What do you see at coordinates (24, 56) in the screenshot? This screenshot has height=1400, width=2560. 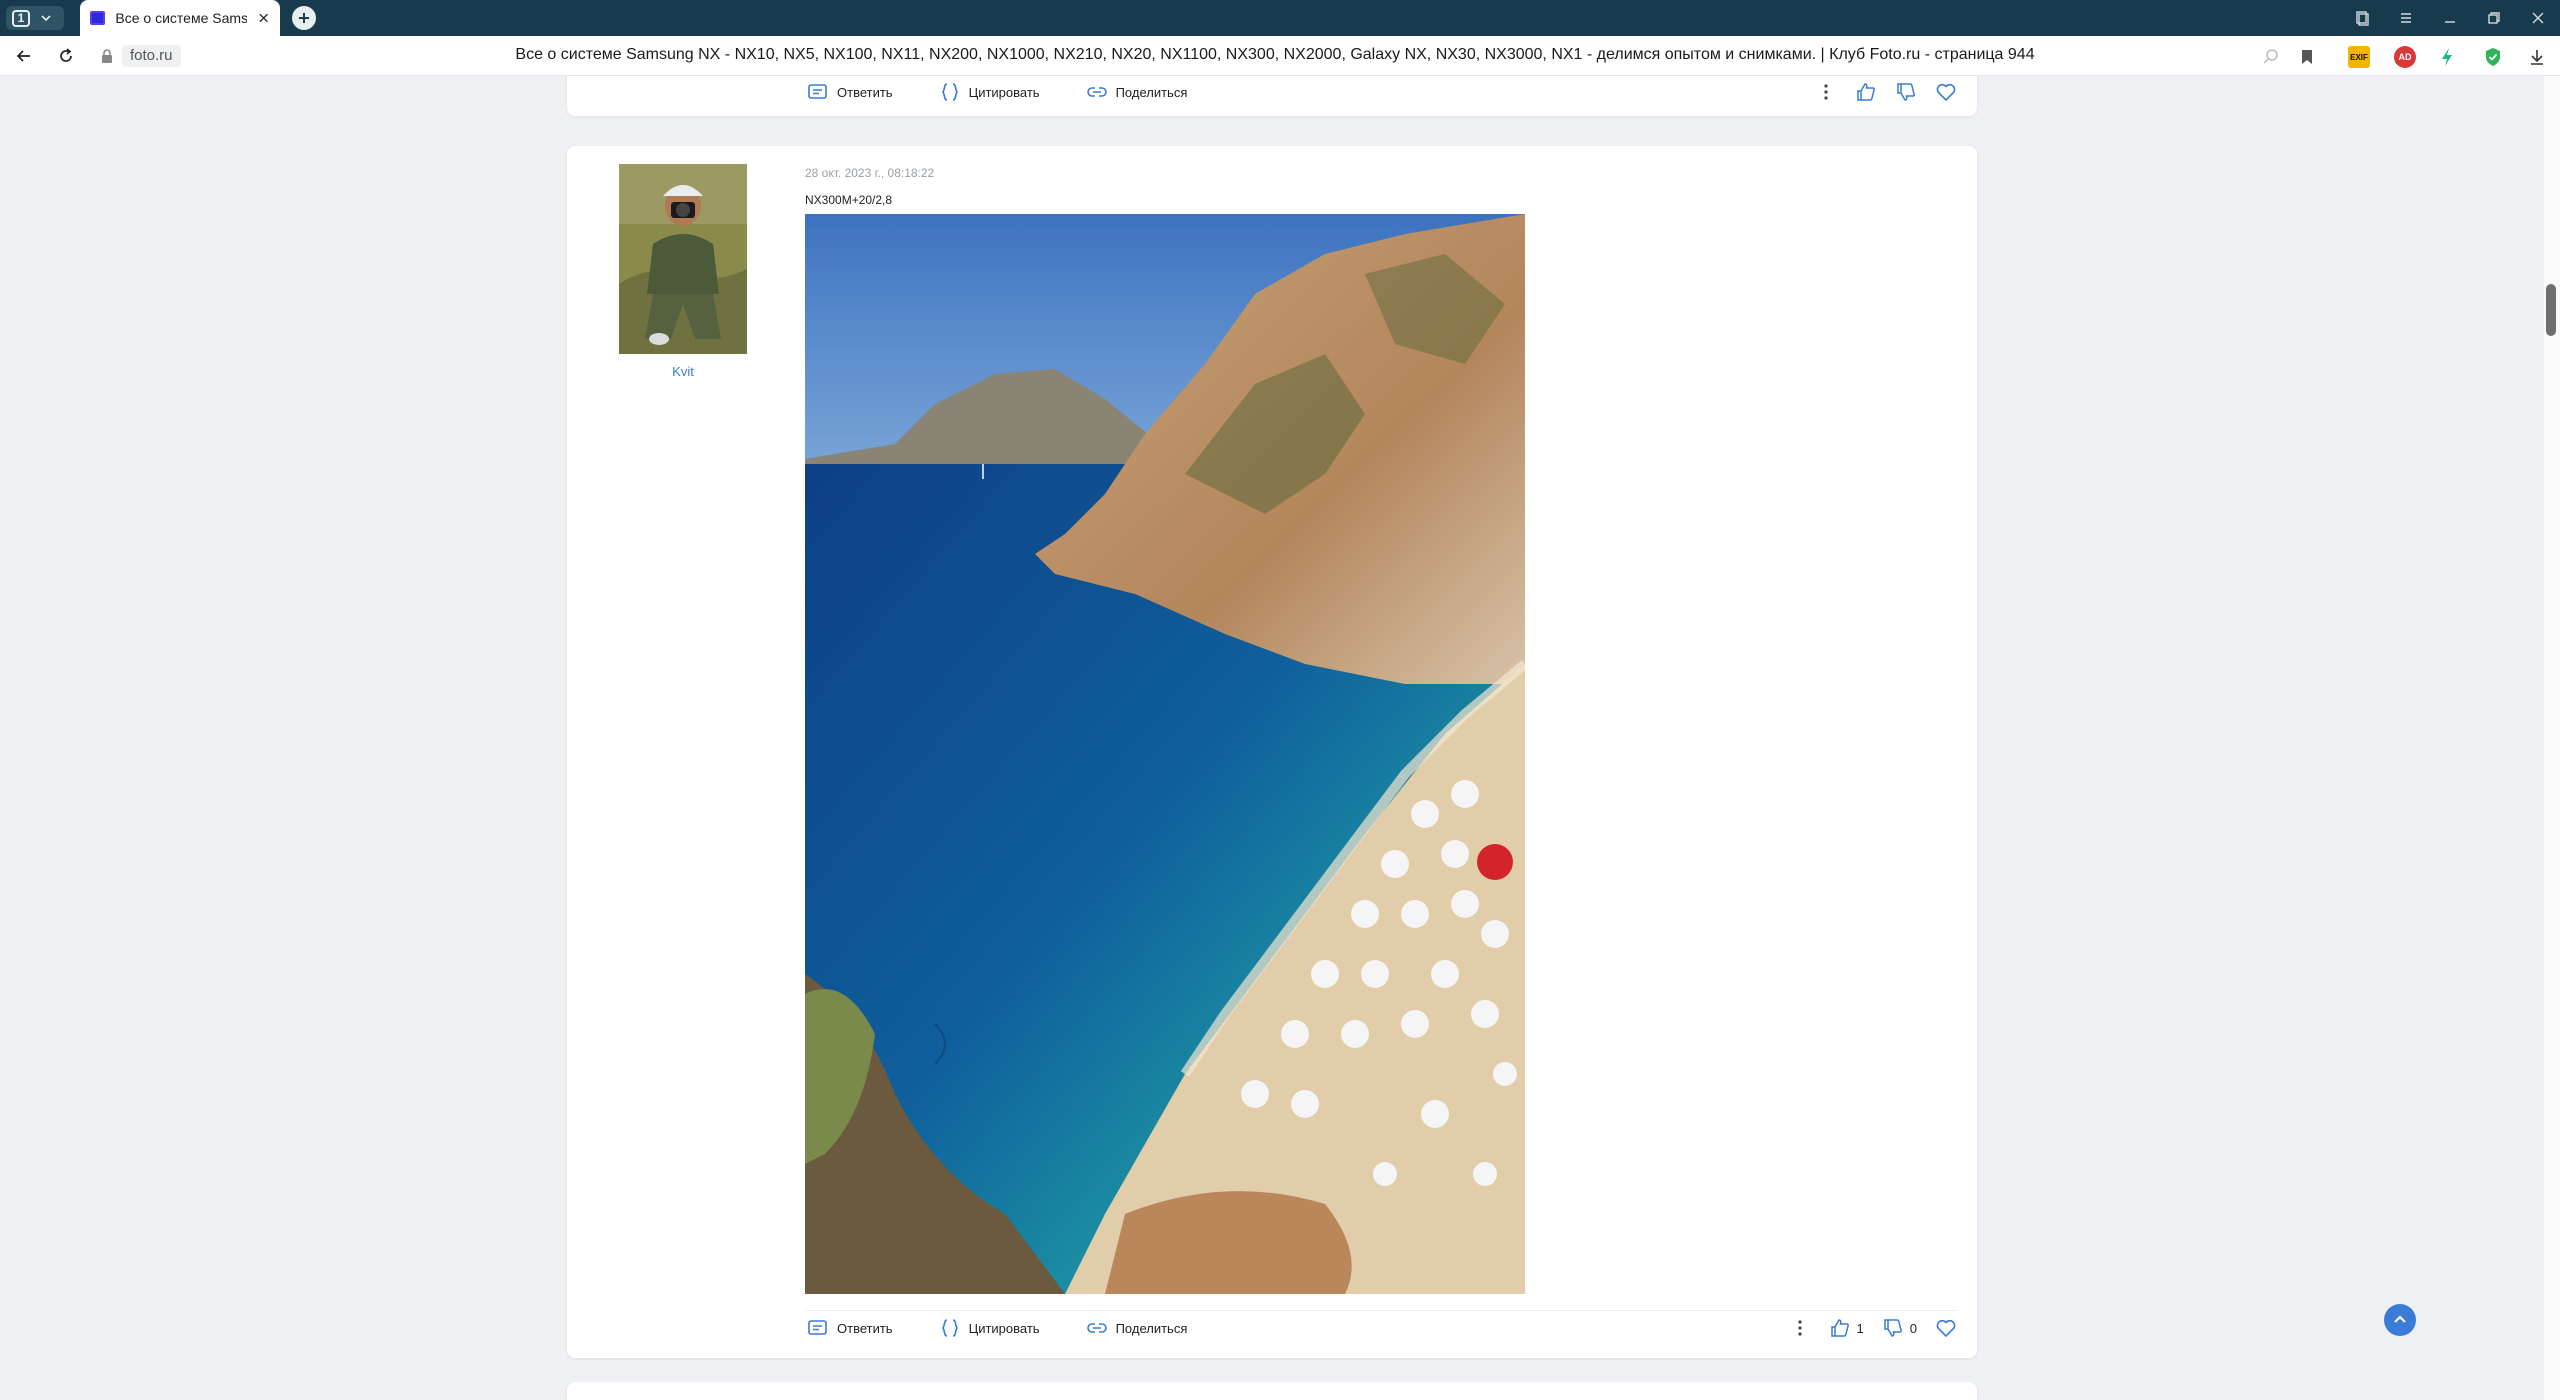 I see `back-arrow-icon` at bounding box center [24, 56].